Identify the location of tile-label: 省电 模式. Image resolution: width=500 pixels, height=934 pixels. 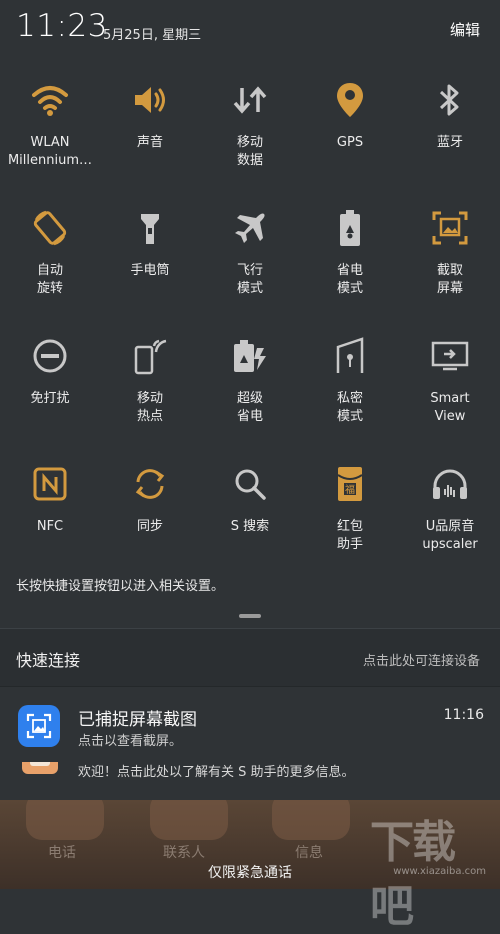
(349, 279).